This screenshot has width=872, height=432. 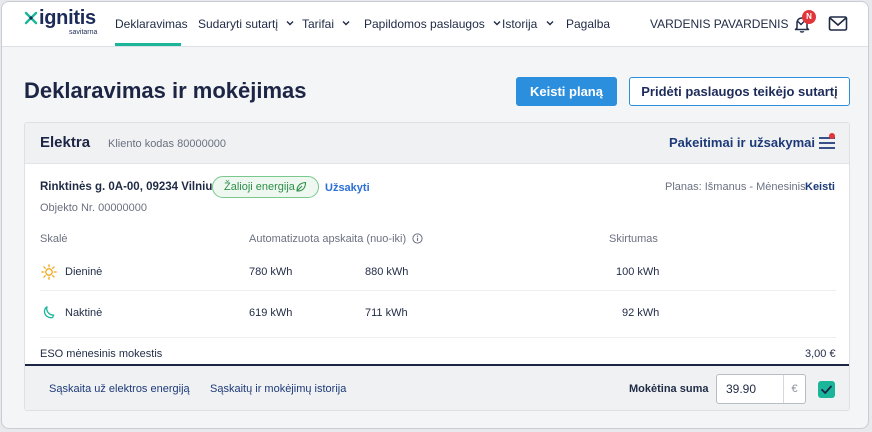 What do you see at coordinates (65, 142) in the screenshot?
I see `card-title: Elektra` at bounding box center [65, 142].